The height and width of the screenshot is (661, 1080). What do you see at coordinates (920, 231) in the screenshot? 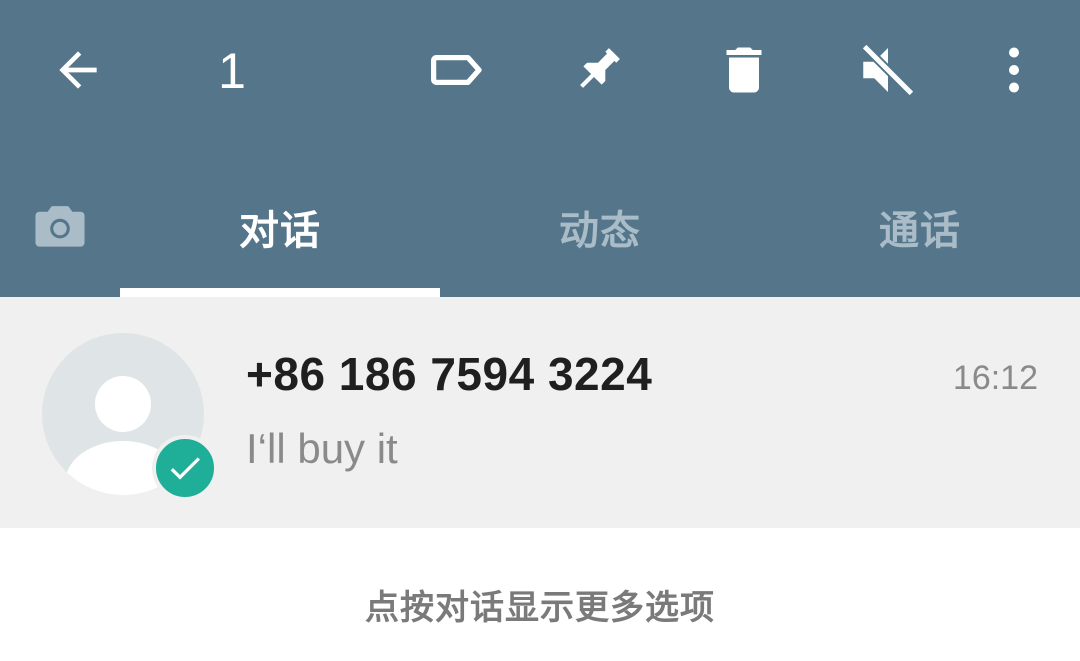
I see `tab-calls-label: 通话` at bounding box center [920, 231].